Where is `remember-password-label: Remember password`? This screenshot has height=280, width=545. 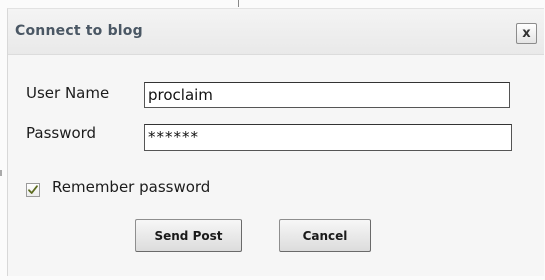
remember-password-label: Remember password is located at coordinates (131, 187).